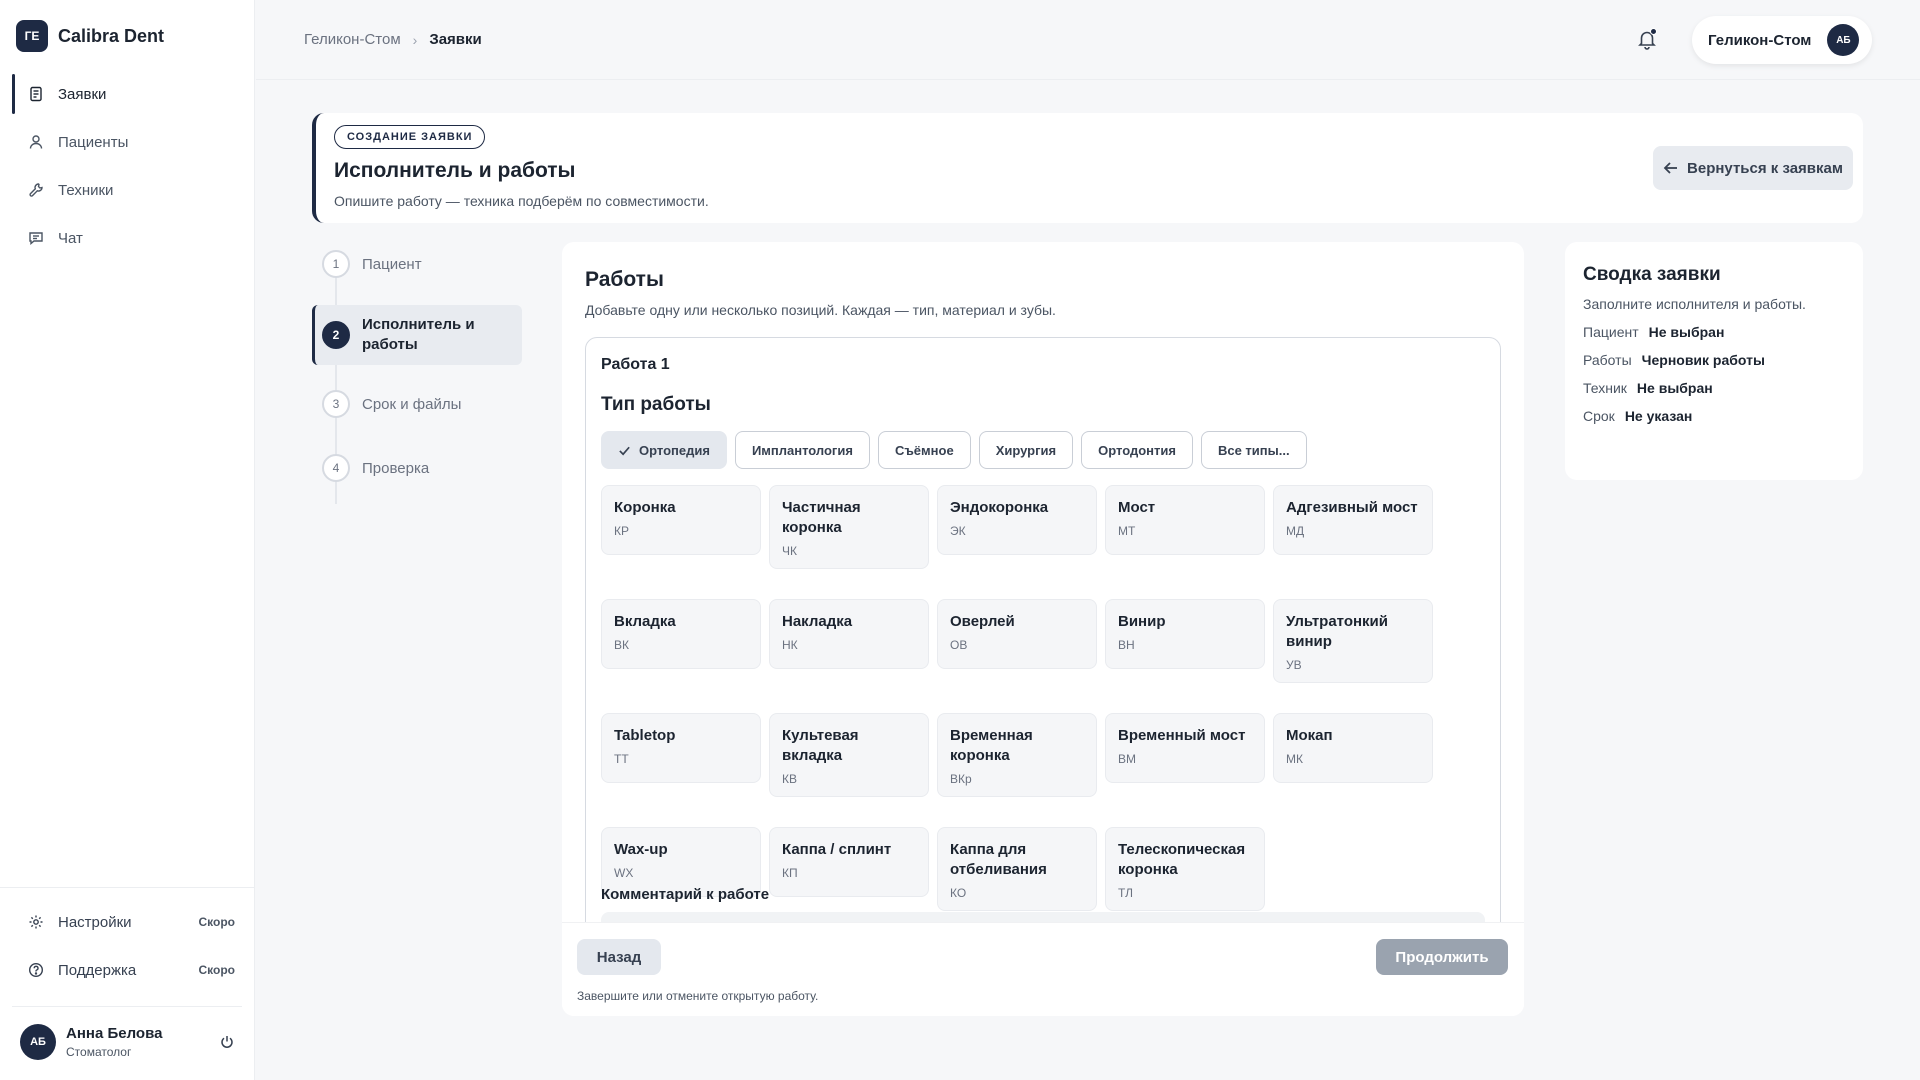 The height and width of the screenshot is (1080, 1920). I want to click on power-icon, so click(227, 1042).